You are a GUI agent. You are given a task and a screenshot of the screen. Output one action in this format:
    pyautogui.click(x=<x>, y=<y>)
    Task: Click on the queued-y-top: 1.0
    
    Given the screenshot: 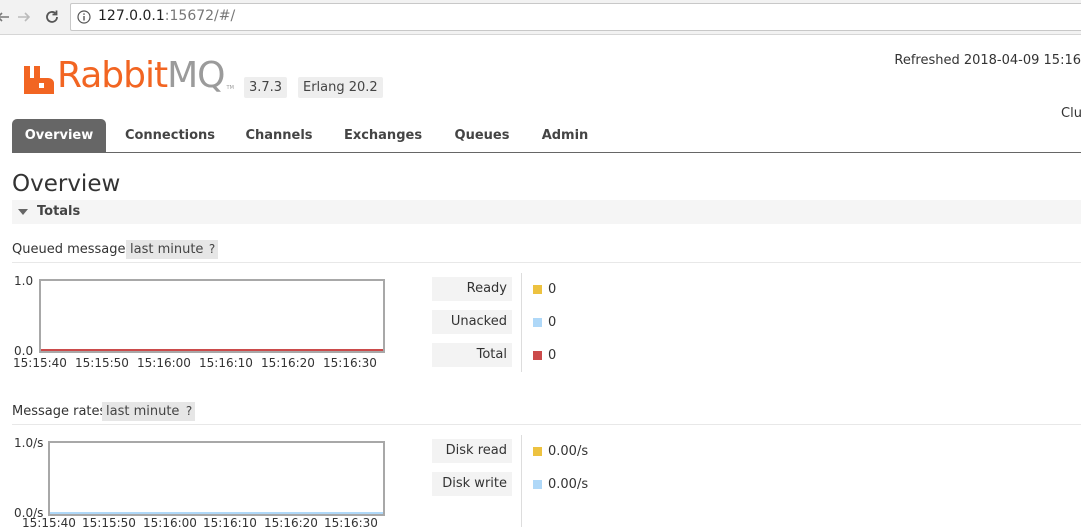 What is the action you would take?
    pyautogui.click(x=24, y=281)
    